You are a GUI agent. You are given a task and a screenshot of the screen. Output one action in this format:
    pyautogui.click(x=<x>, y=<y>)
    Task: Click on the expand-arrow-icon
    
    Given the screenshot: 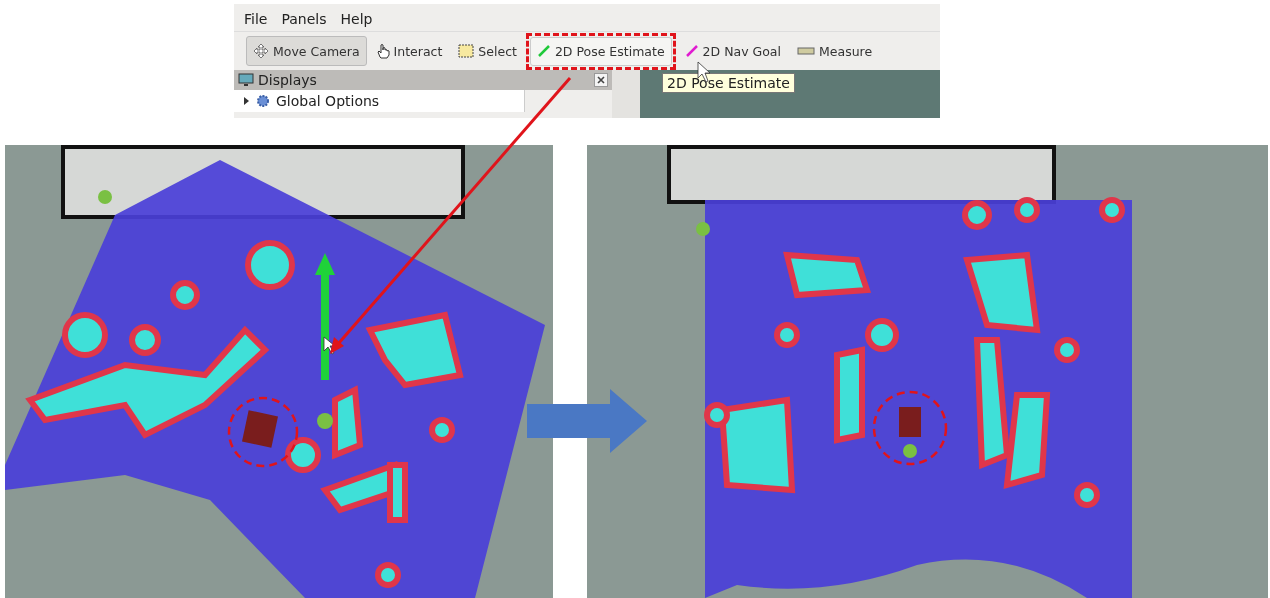 What is the action you would take?
    pyautogui.click(x=246, y=101)
    